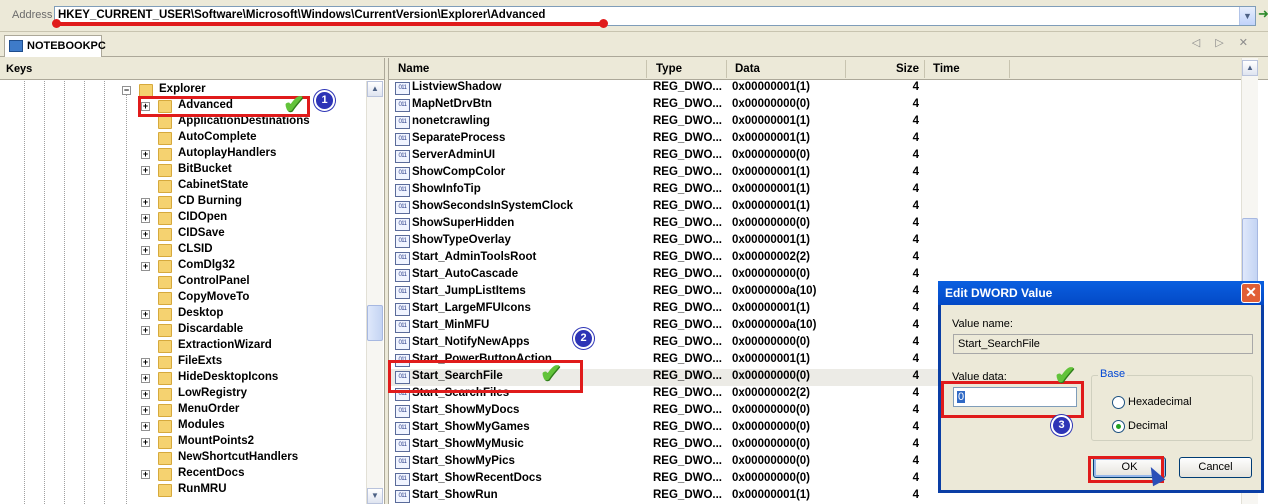 This screenshot has width=1268, height=504. Describe the element at coordinates (815, 190) in the screenshot. I see `value-row: 011 ShowInfoTip REG_DWO... 0x00000001(1) 4` at that location.